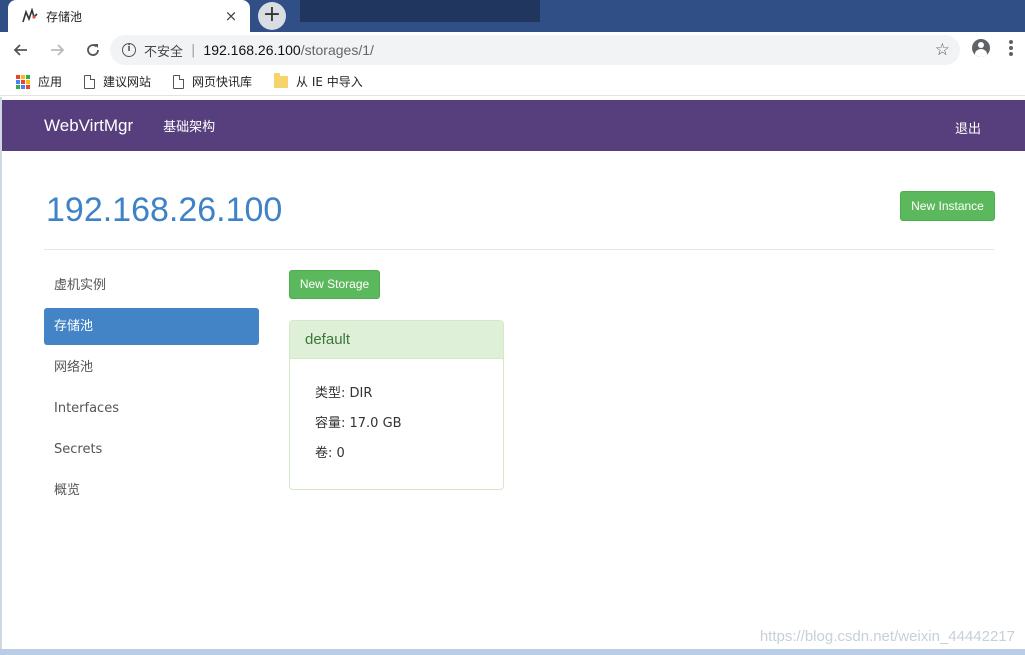 The image size is (1025, 655). I want to click on storage-pool-panel: default 类型: DIR 容量: 17.0 GB 卷: 0, so click(396, 405).